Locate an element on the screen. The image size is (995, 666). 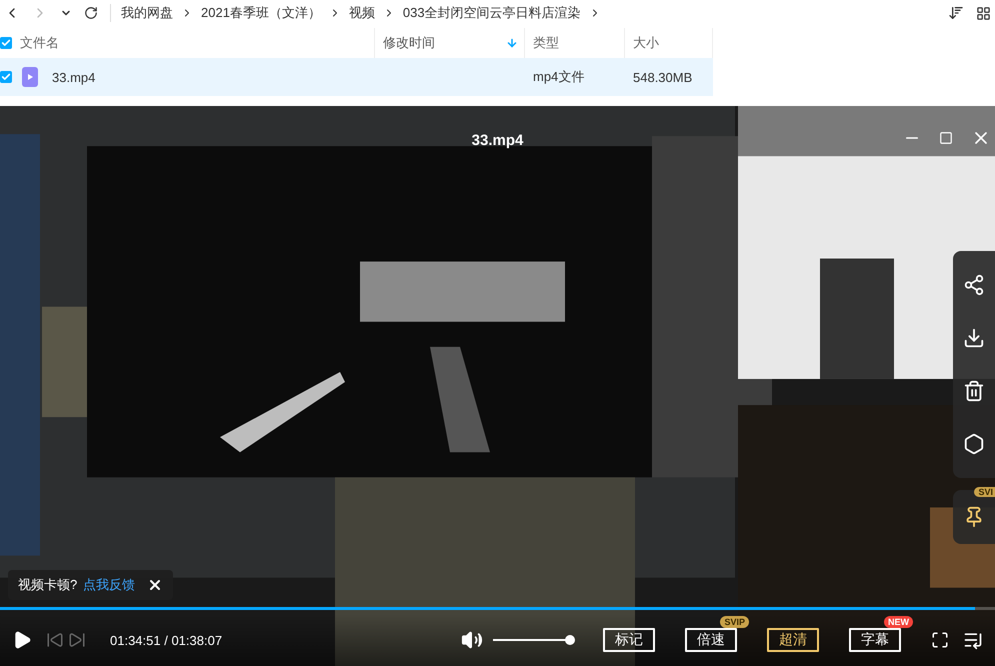
svip-badge: SVI is located at coordinates (984, 492).